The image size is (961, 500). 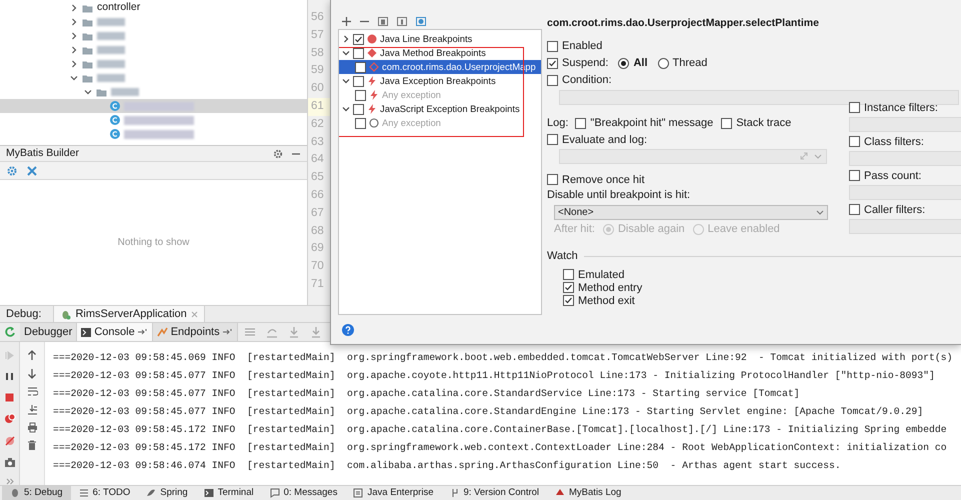 What do you see at coordinates (49, 332) in the screenshot?
I see `tab: Debugger` at bounding box center [49, 332].